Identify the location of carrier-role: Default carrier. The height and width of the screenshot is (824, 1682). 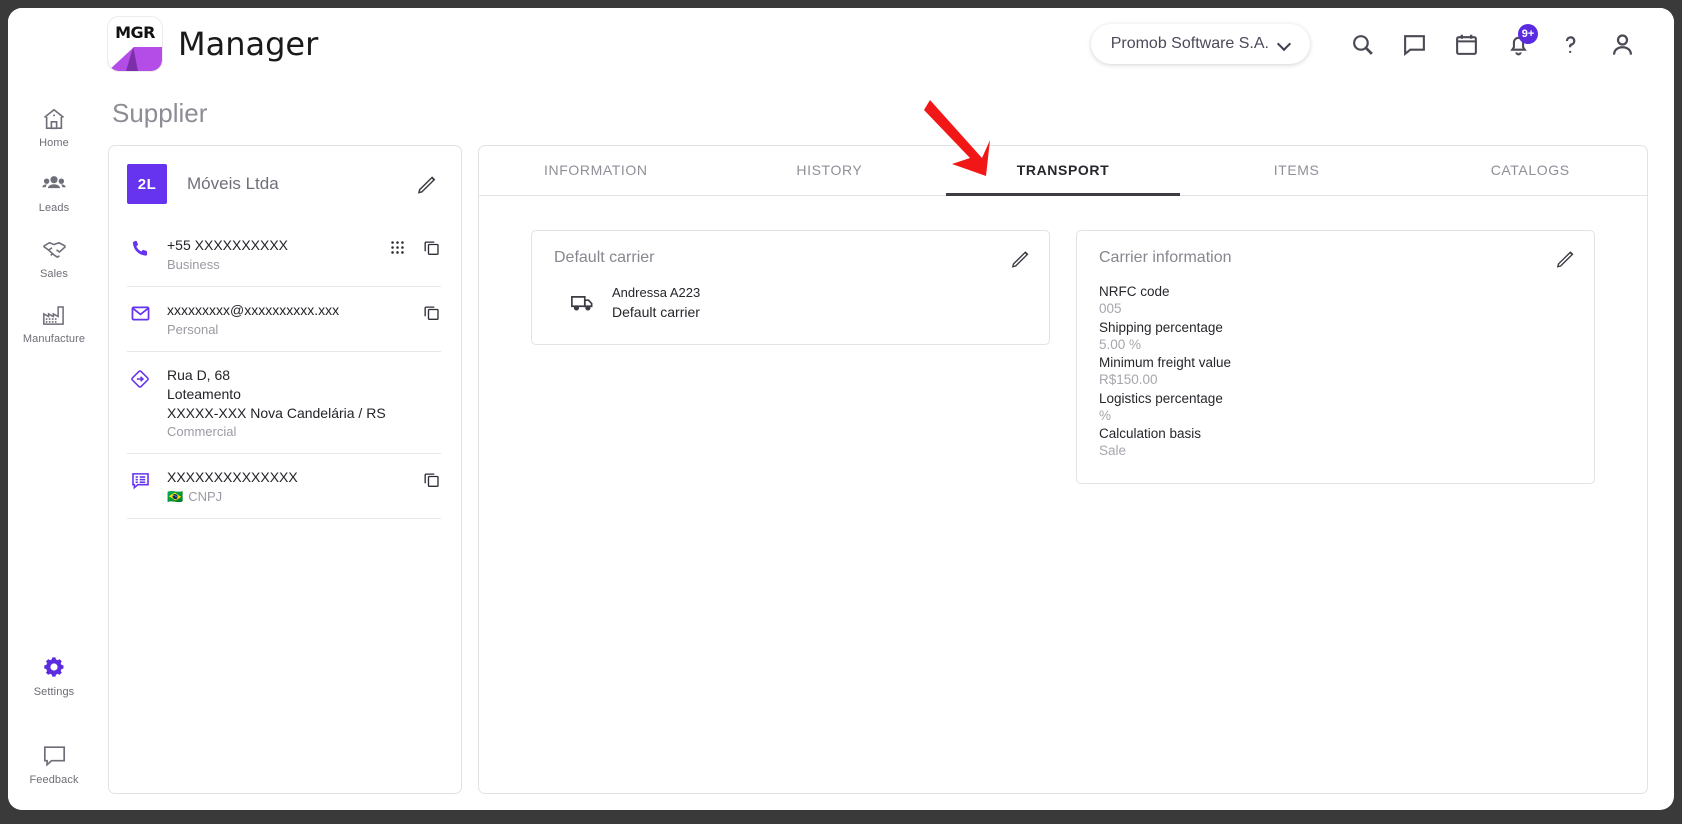
(656, 311).